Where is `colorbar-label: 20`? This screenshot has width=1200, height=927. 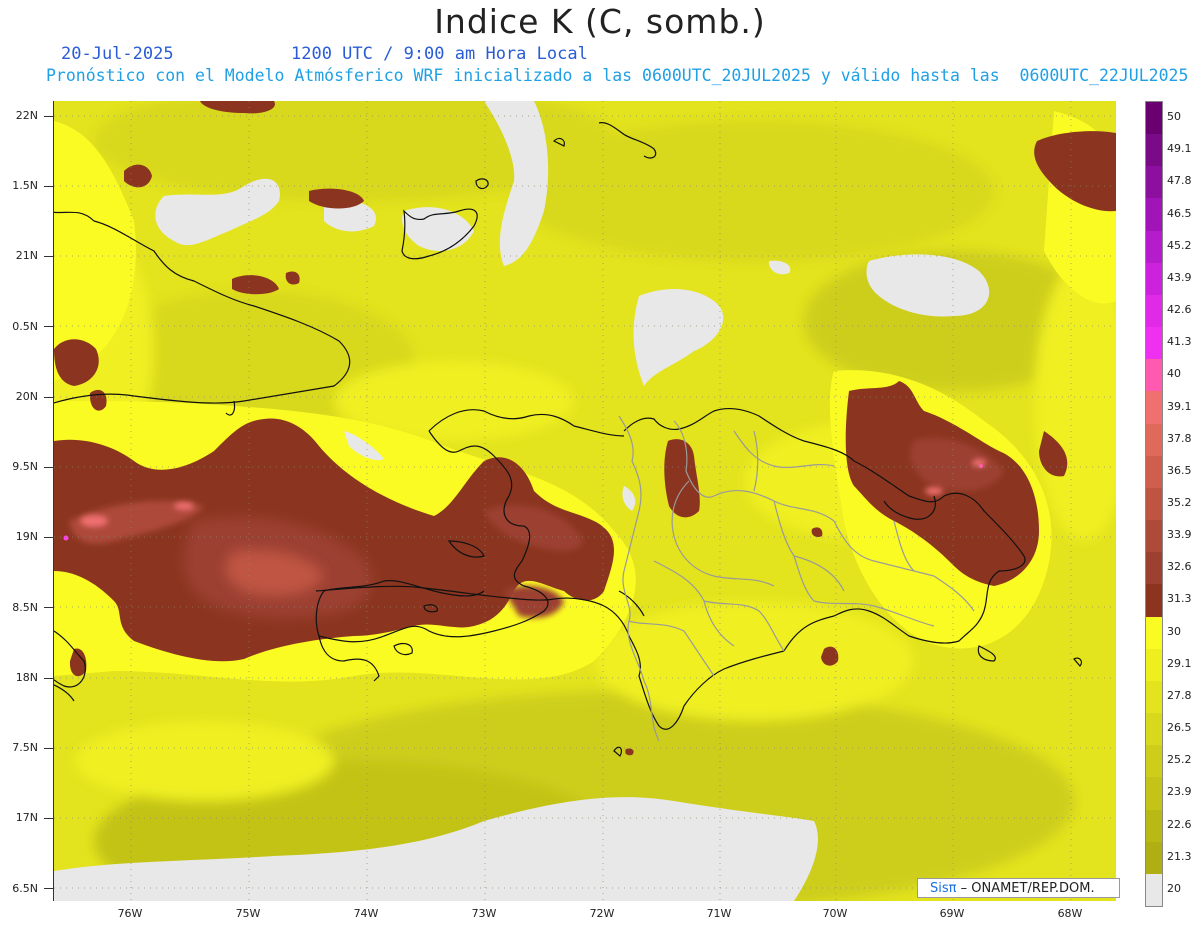 colorbar-label: 20 is located at coordinates (1174, 888).